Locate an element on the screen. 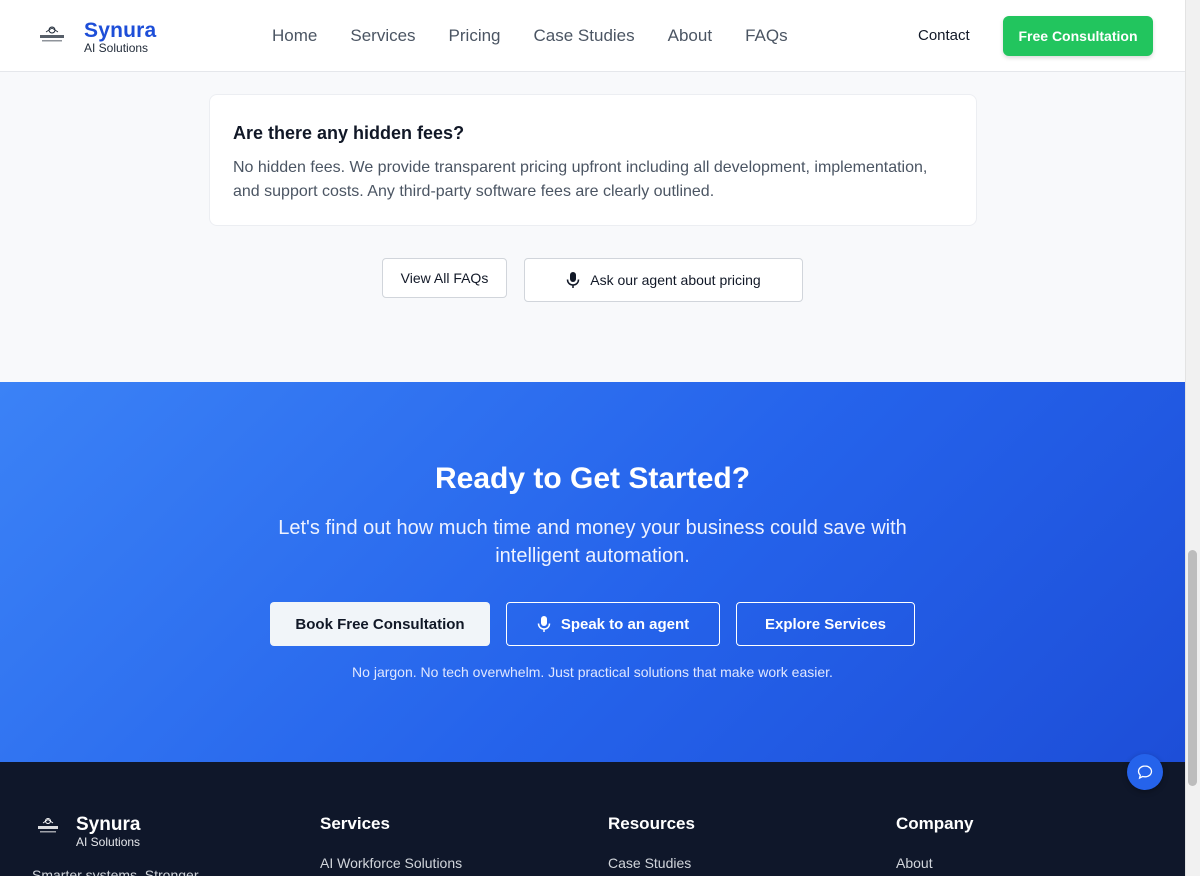 The image size is (1200, 876). ask-agent-pricing-label: Ask our agent about pricing is located at coordinates (675, 280).